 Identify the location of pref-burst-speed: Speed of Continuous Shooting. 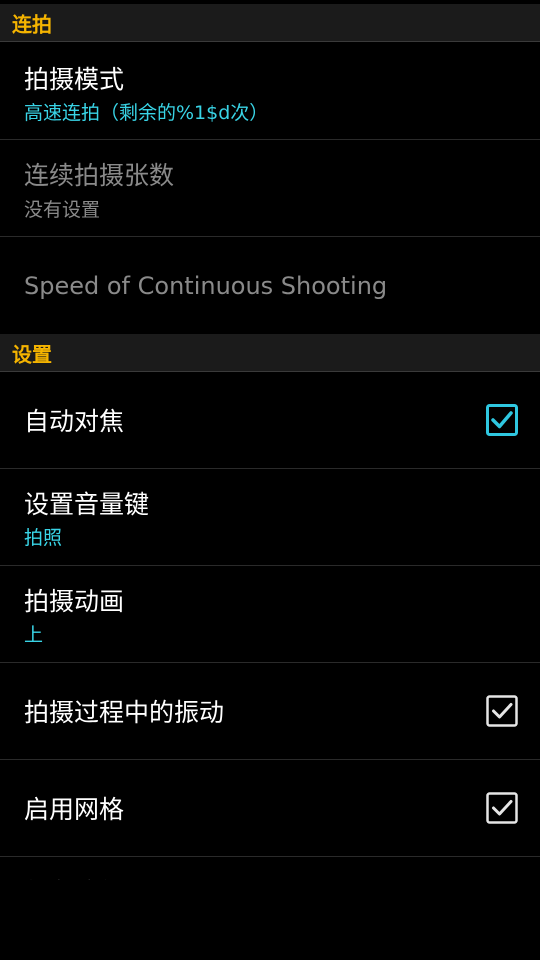
(270, 285).